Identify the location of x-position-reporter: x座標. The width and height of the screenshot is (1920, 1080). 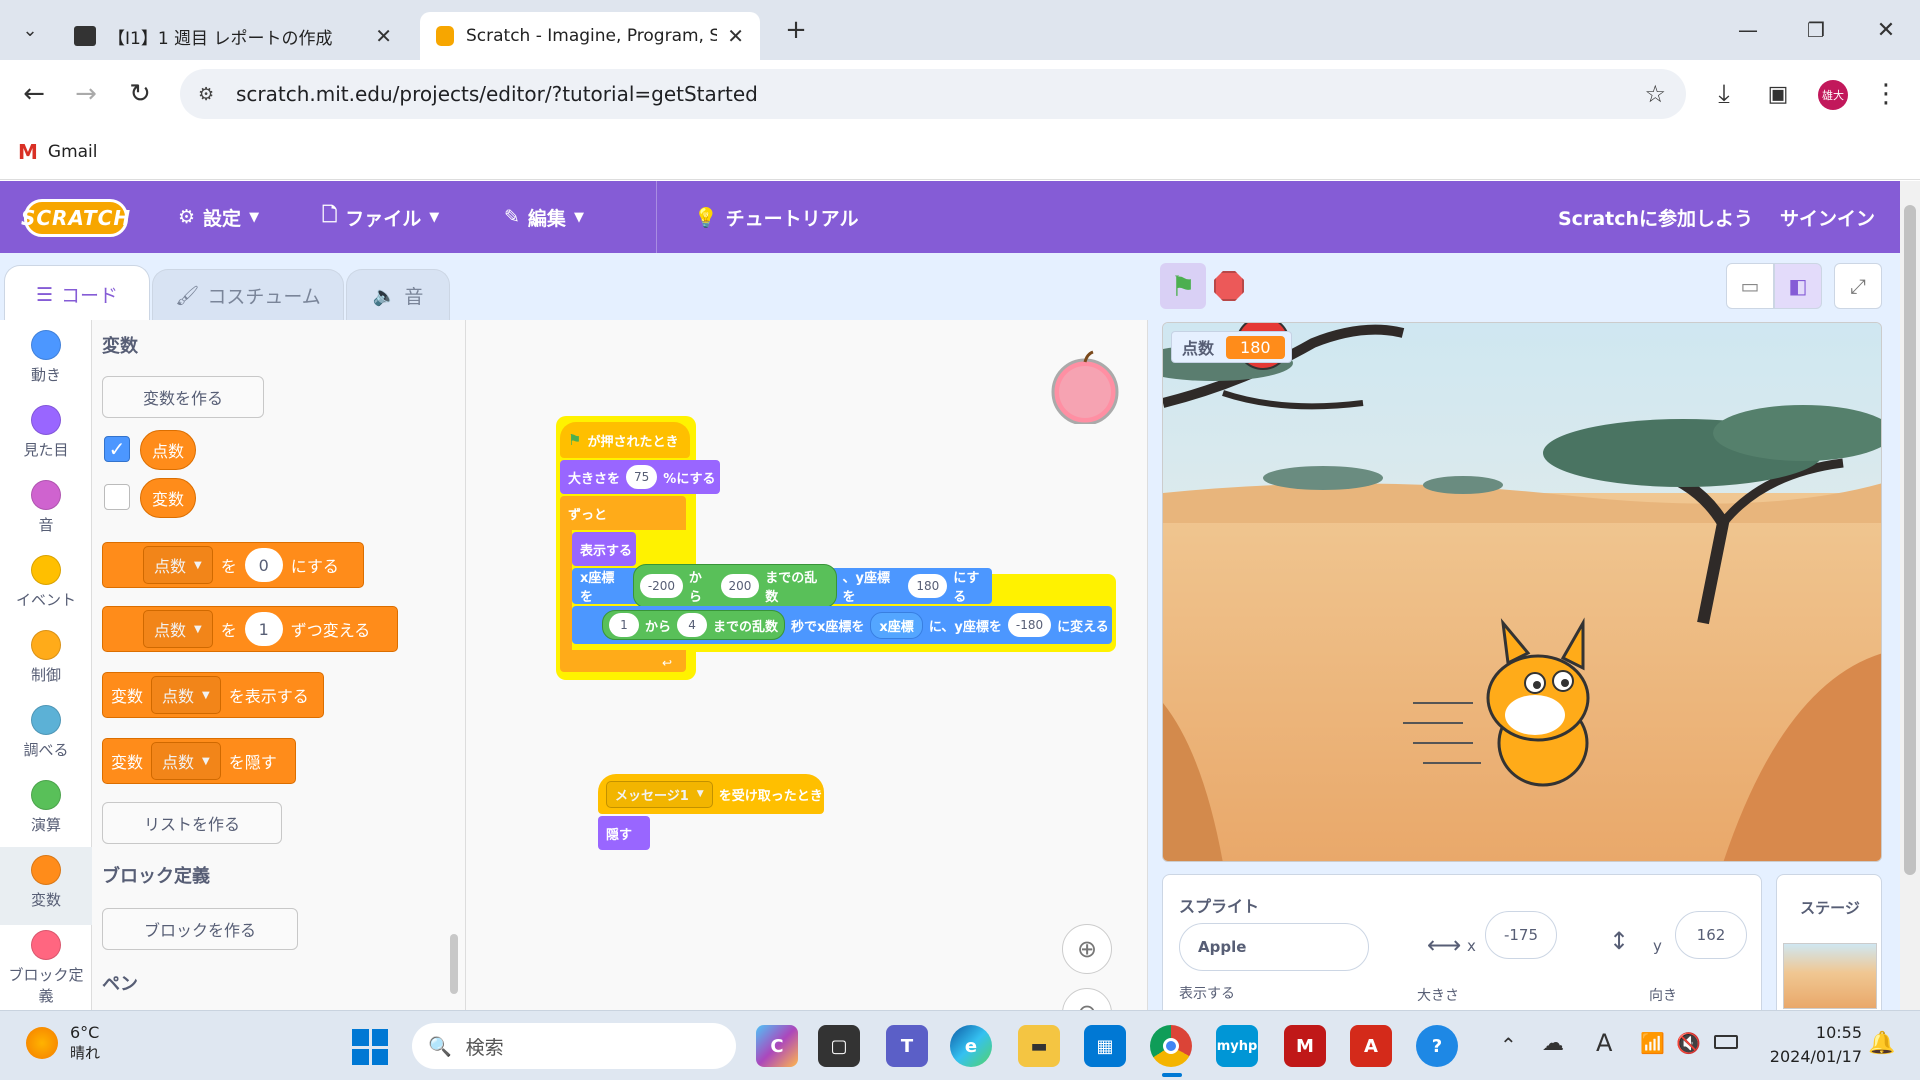
(896, 625).